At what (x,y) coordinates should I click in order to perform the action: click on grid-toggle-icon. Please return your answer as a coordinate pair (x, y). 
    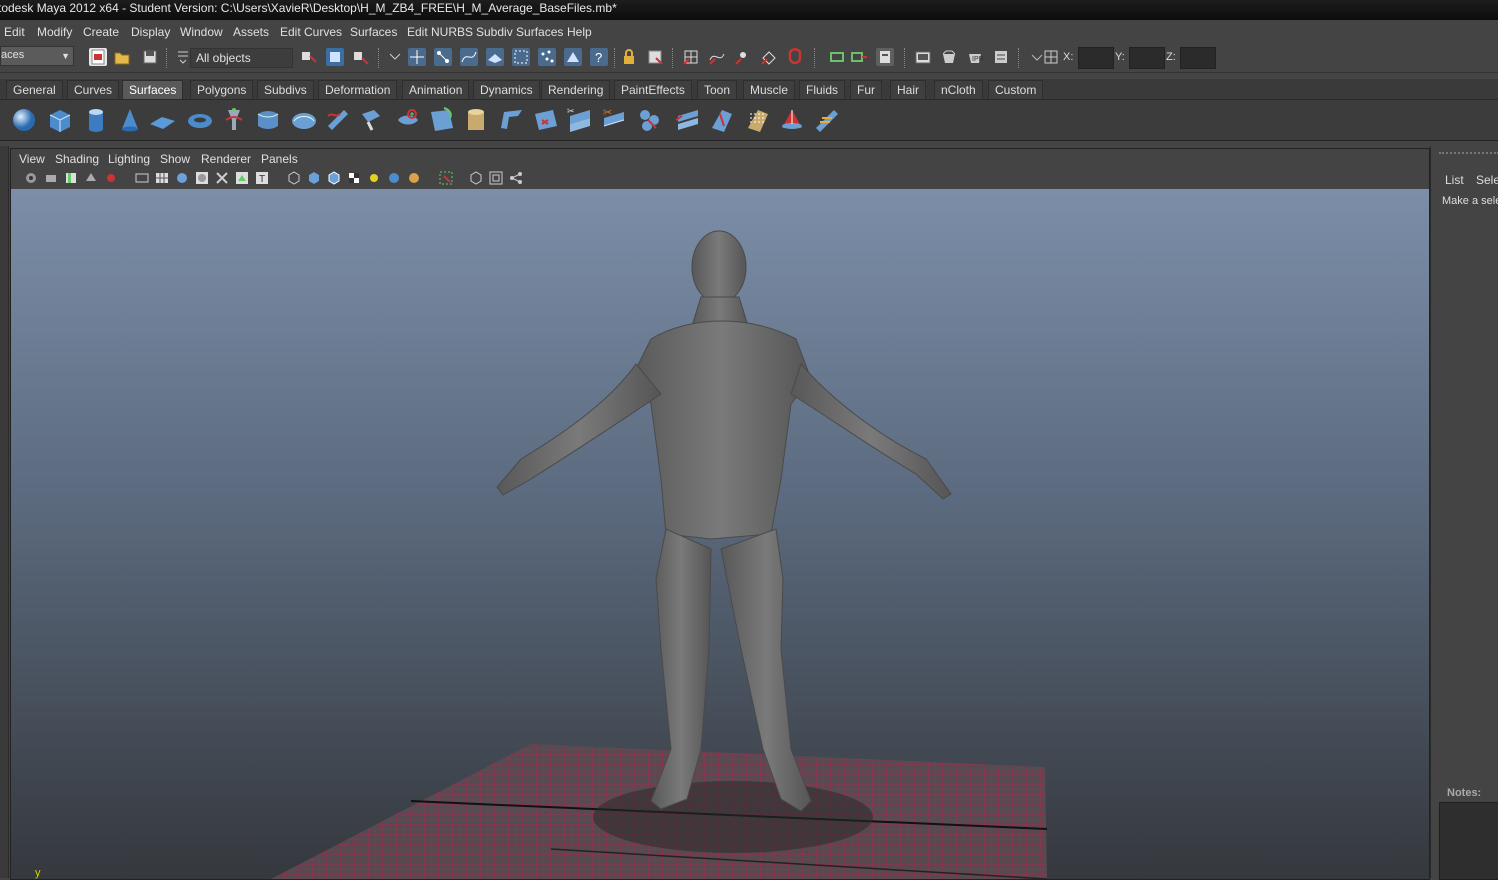
    Looking at the image, I should click on (162, 178).